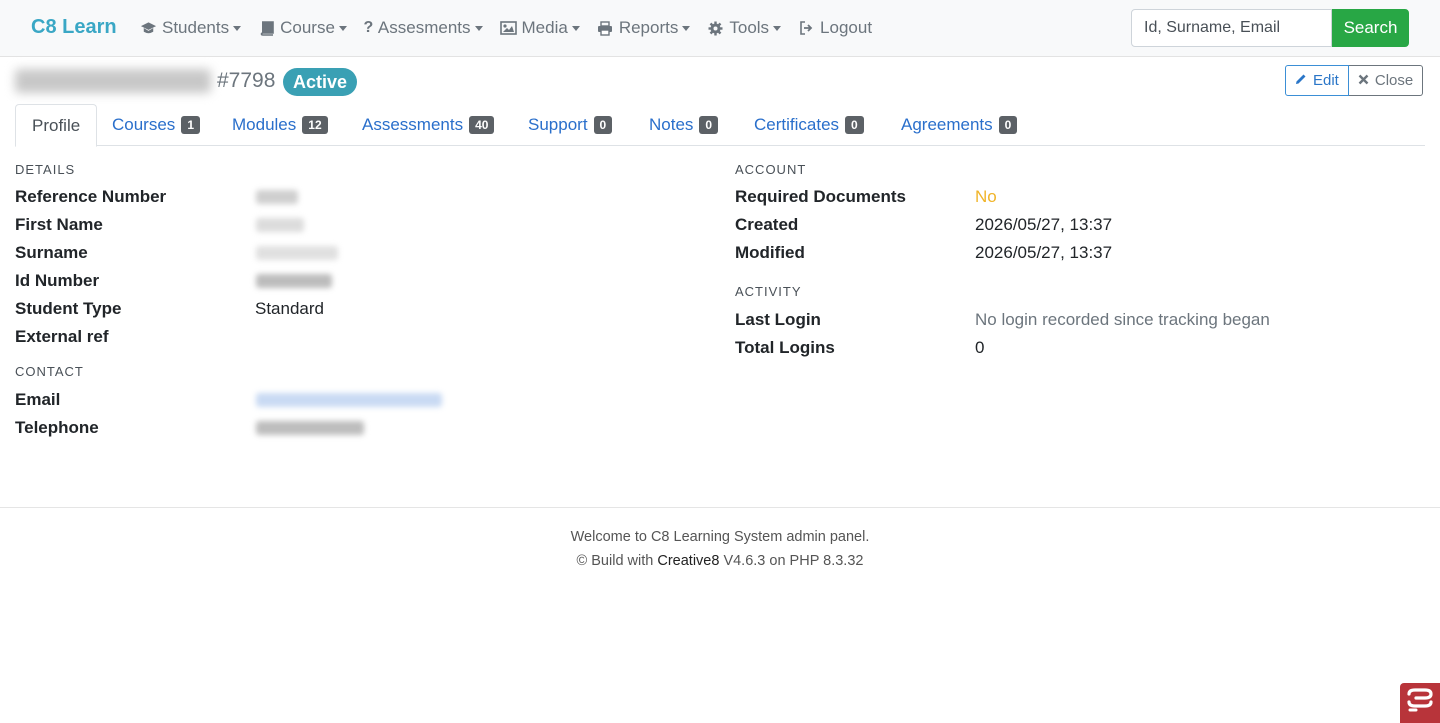 The height and width of the screenshot is (723, 1440). What do you see at coordinates (59, 224) in the screenshot?
I see `first-name-label: First Name` at bounding box center [59, 224].